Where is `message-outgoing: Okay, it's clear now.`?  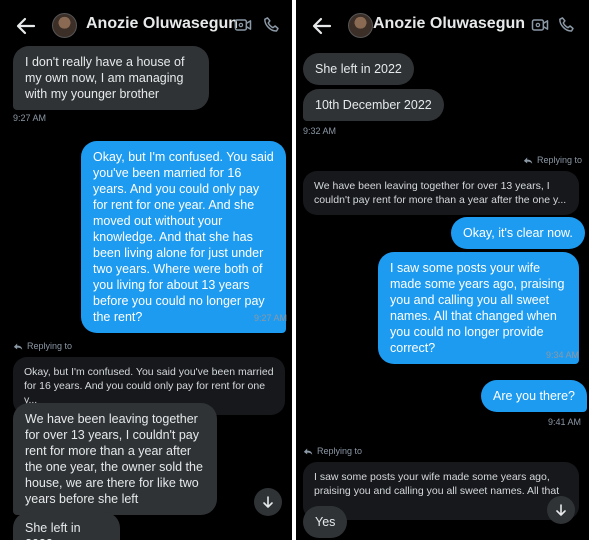
message-outgoing: Okay, it's clear now. is located at coordinates (518, 233).